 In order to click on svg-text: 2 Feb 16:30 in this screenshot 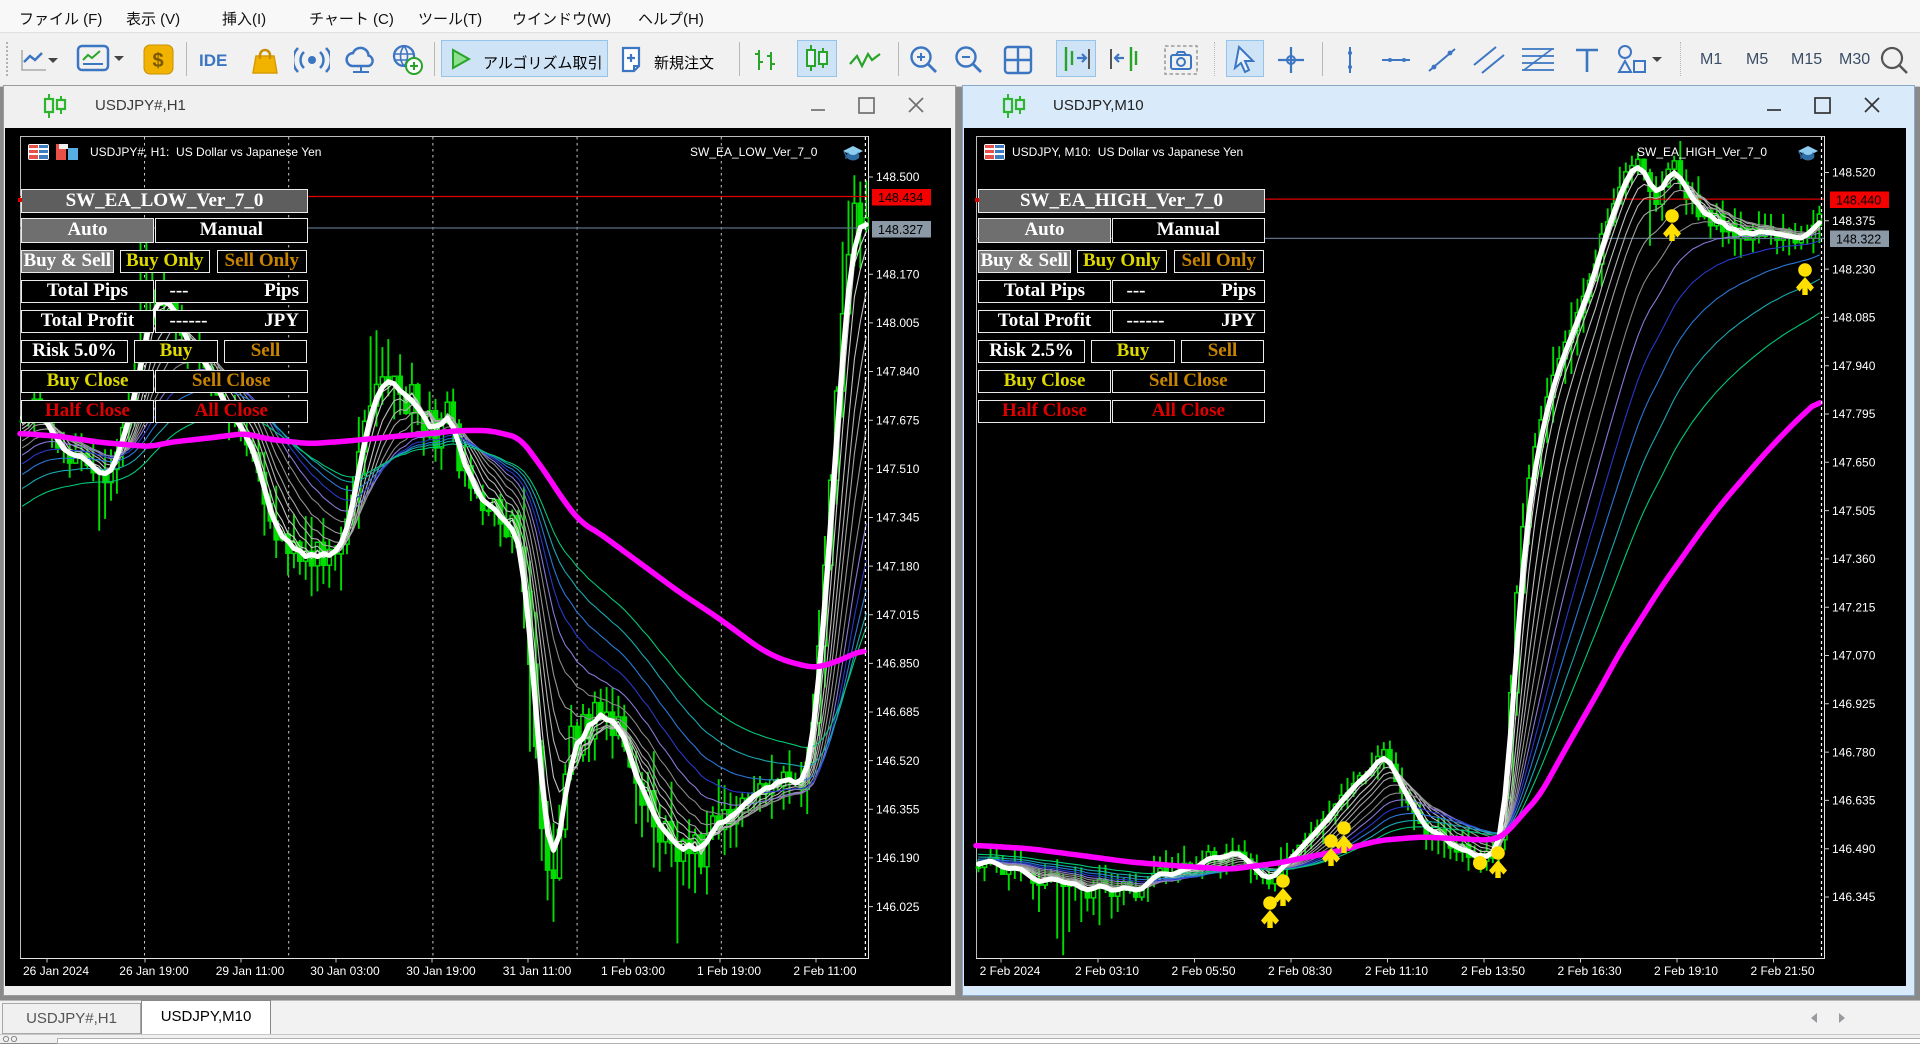, I will do `click(1589, 971)`.